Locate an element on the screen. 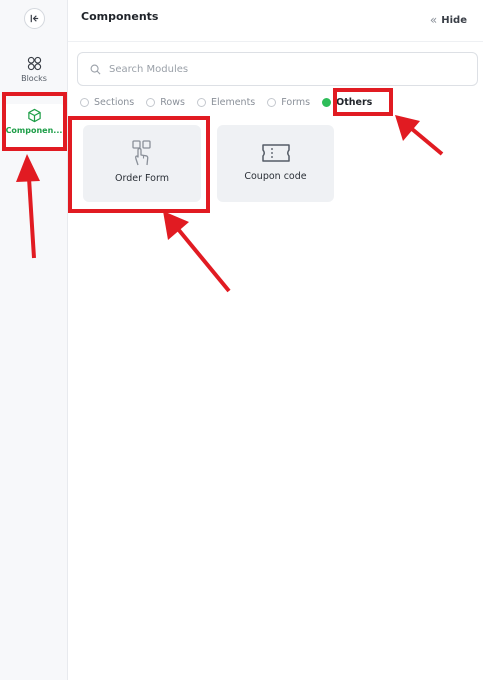  collapse-left-icon is located at coordinates (34, 18).